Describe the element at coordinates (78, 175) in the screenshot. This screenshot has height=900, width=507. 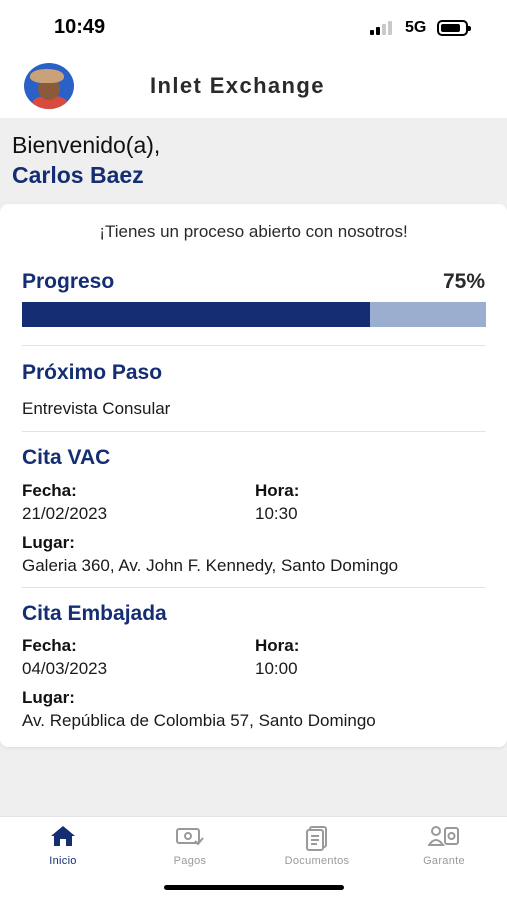
I see `user-name: Carlos Baez` at that location.